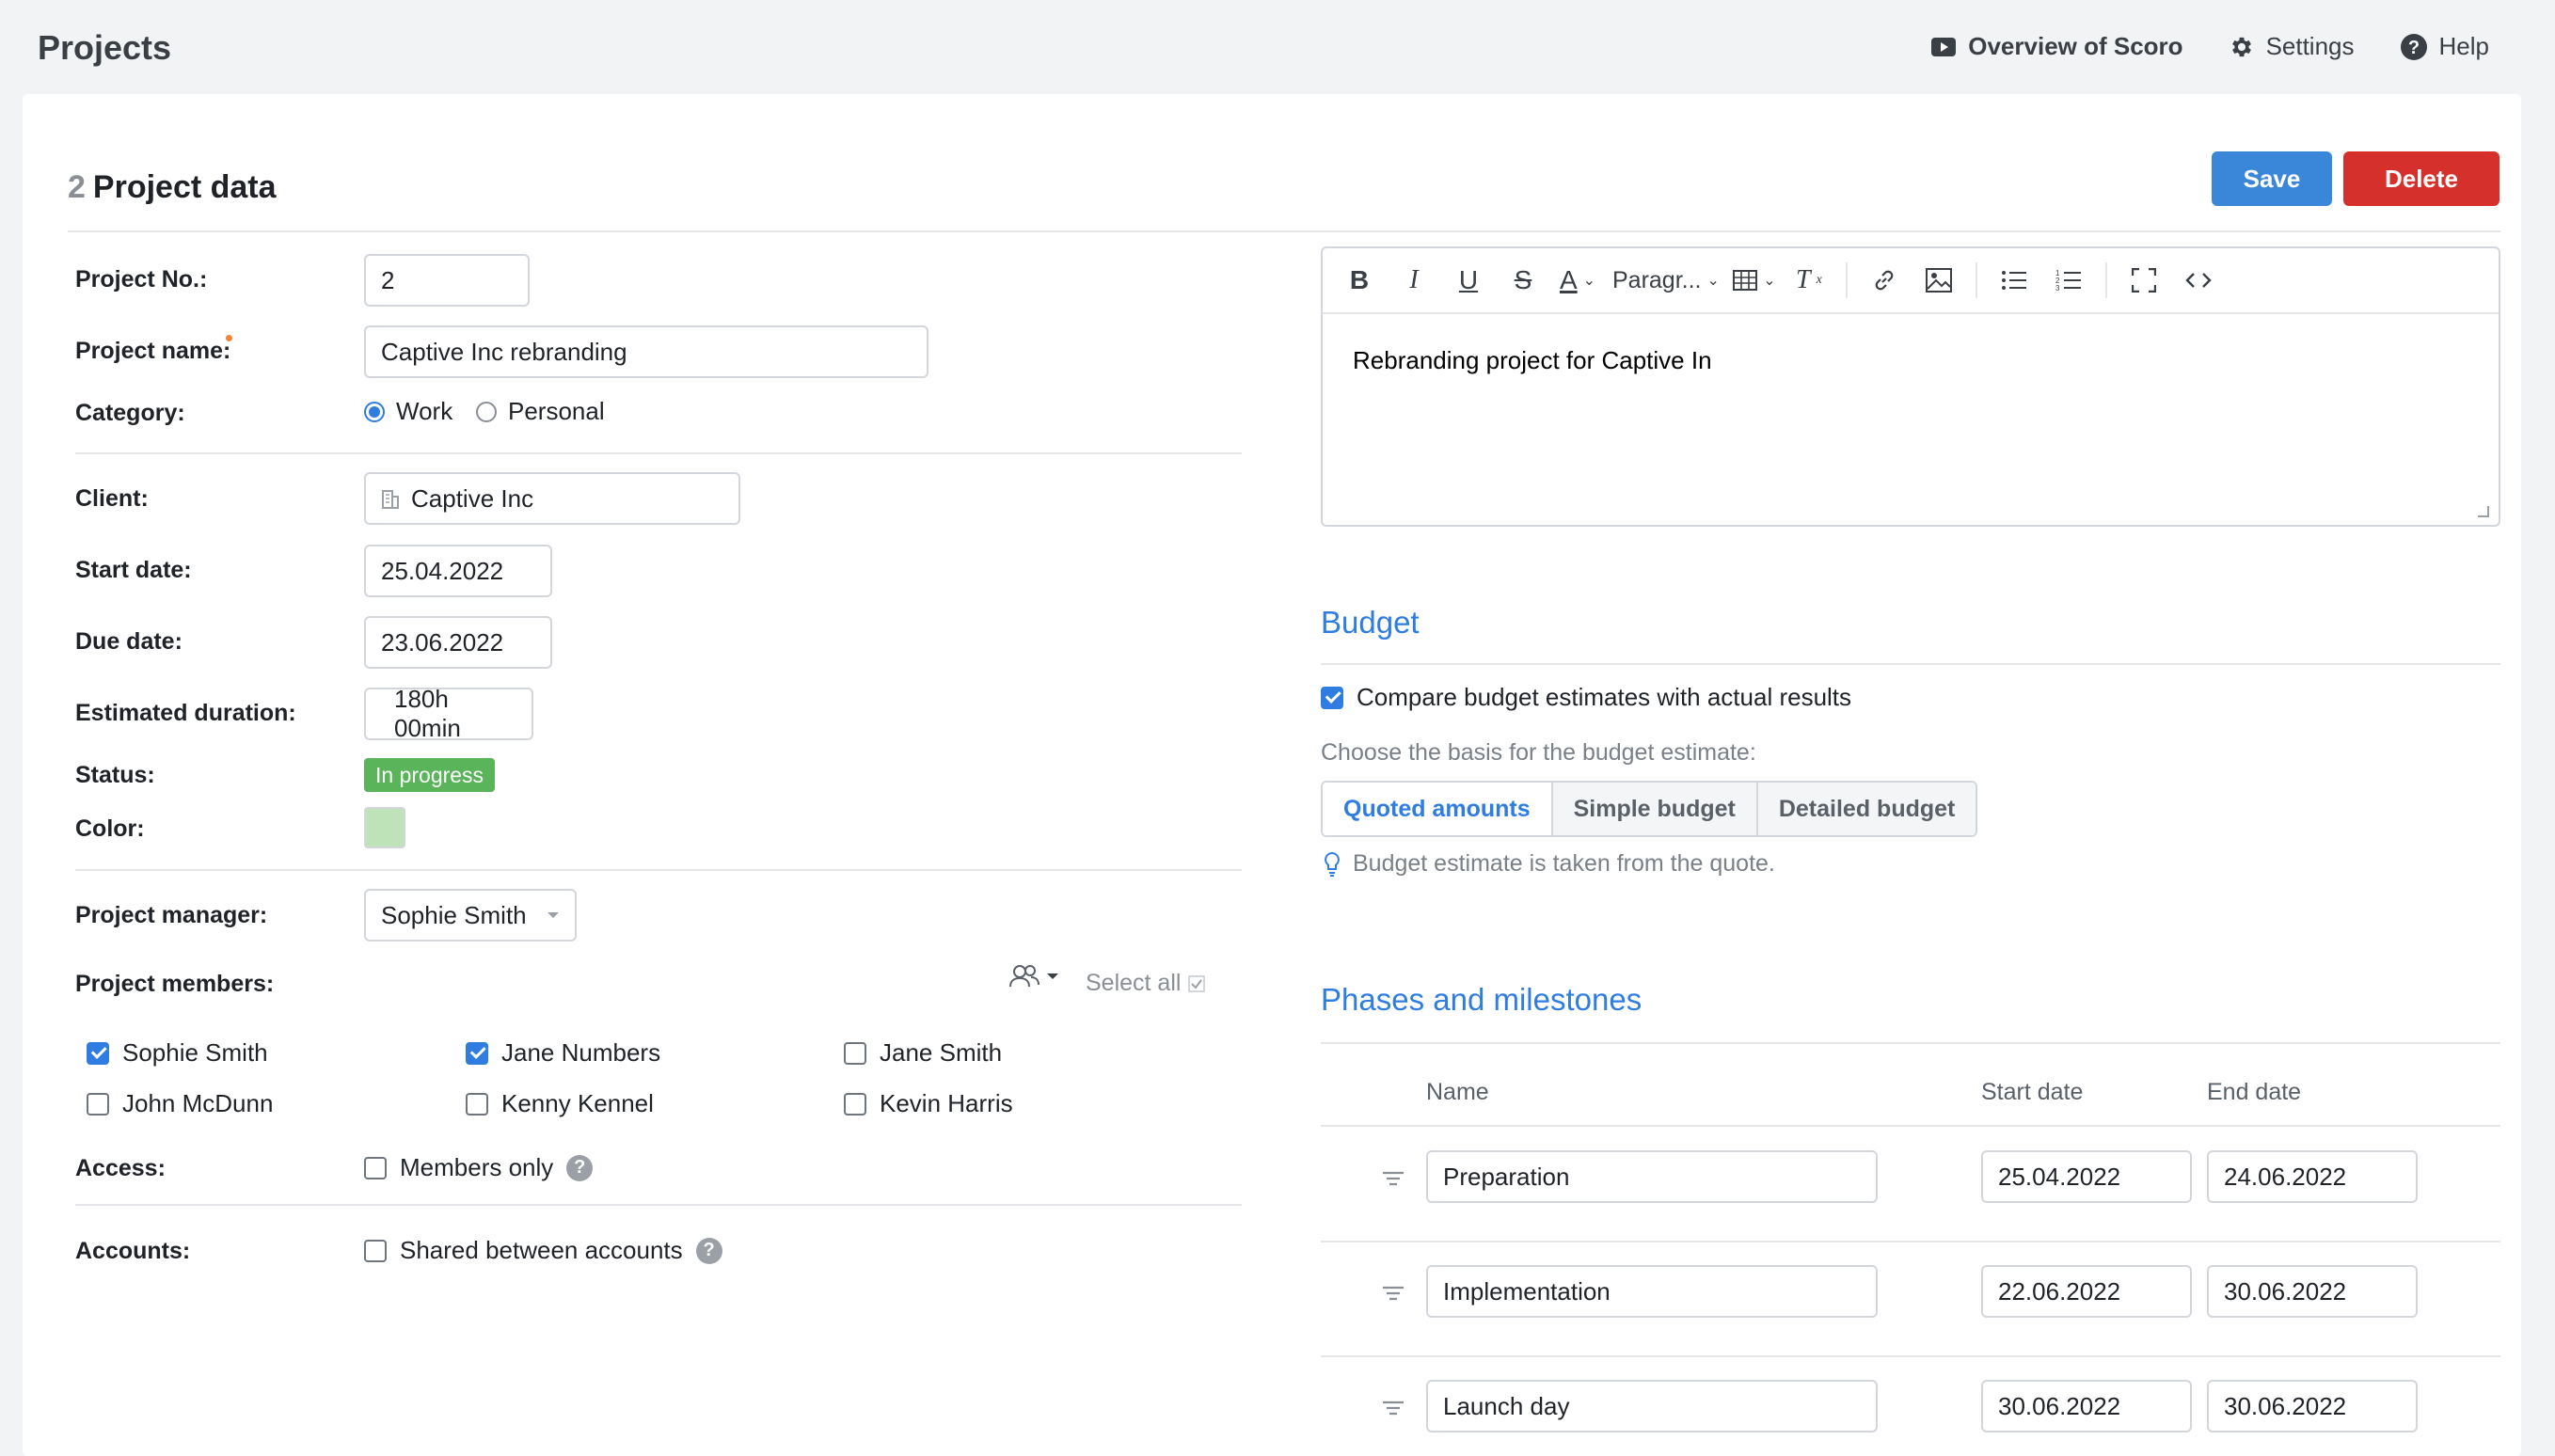  Describe the element at coordinates (2292, 46) in the screenshot. I see `settings-link: Settings` at that location.